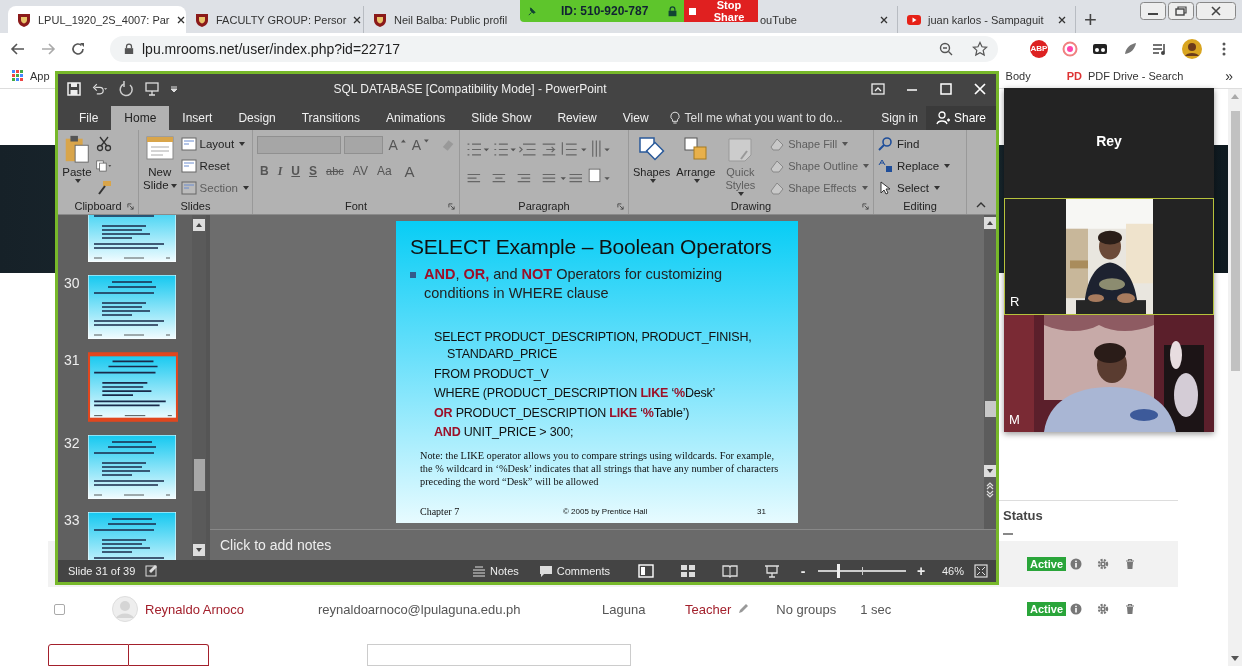 Image resolution: width=1242 pixels, height=666 pixels. What do you see at coordinates (721, 11) in the screenshot?
I see `stop-share-button: Stop Share` at bounding box center [721, 11].